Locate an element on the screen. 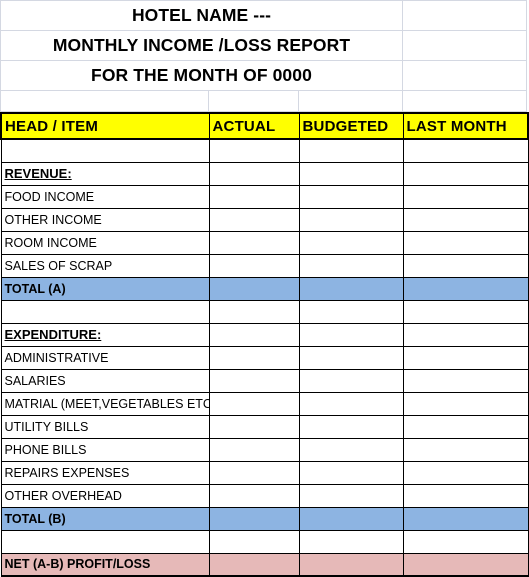 Image resolution: width=529 pixels, height=577 pixels. table-row: TOTAL (B) is located at coordinates (264, 518).